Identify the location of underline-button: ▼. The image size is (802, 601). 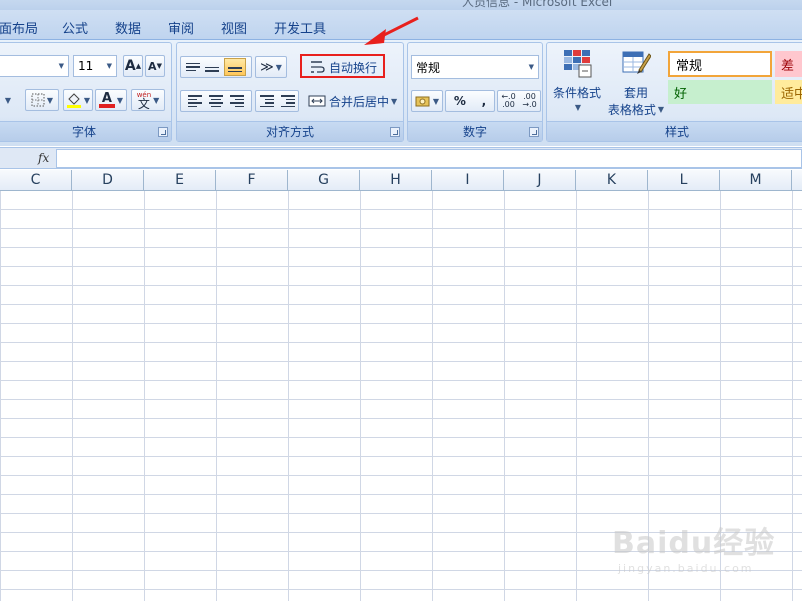
(8, 100).